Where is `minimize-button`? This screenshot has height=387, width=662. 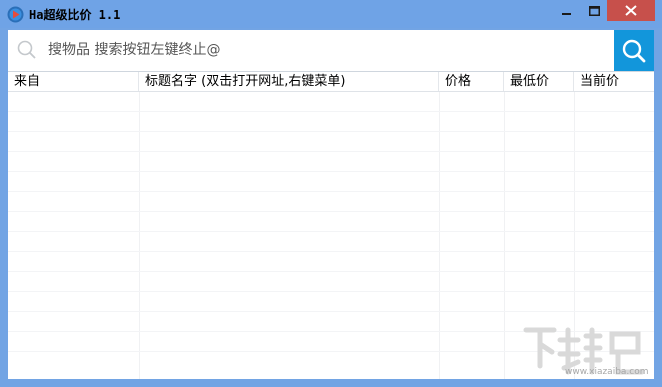 minimize-button is located at coordinates (567, 10).